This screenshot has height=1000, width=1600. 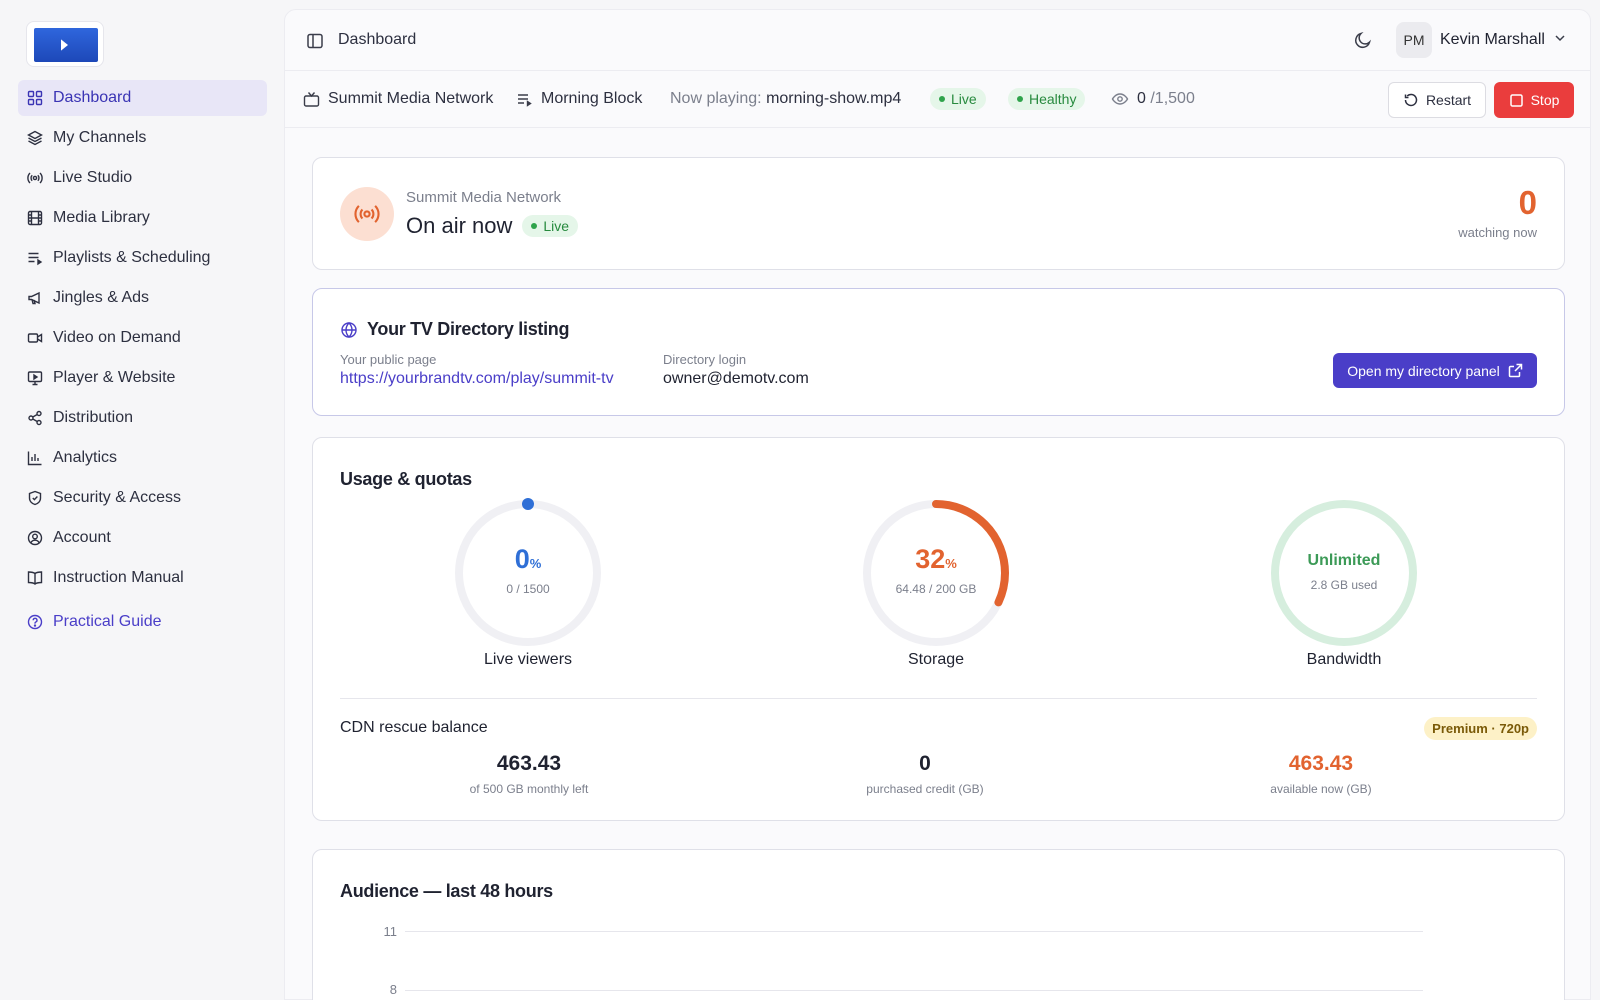 I want to click on sidebar-item-label: Jingles & Ads, so click(x=101, y=297).